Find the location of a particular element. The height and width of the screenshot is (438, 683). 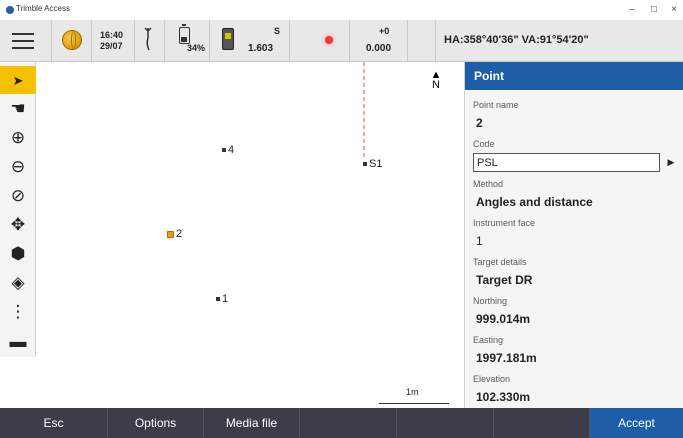

easting-label: Easting is located at coordinates (488, 340).